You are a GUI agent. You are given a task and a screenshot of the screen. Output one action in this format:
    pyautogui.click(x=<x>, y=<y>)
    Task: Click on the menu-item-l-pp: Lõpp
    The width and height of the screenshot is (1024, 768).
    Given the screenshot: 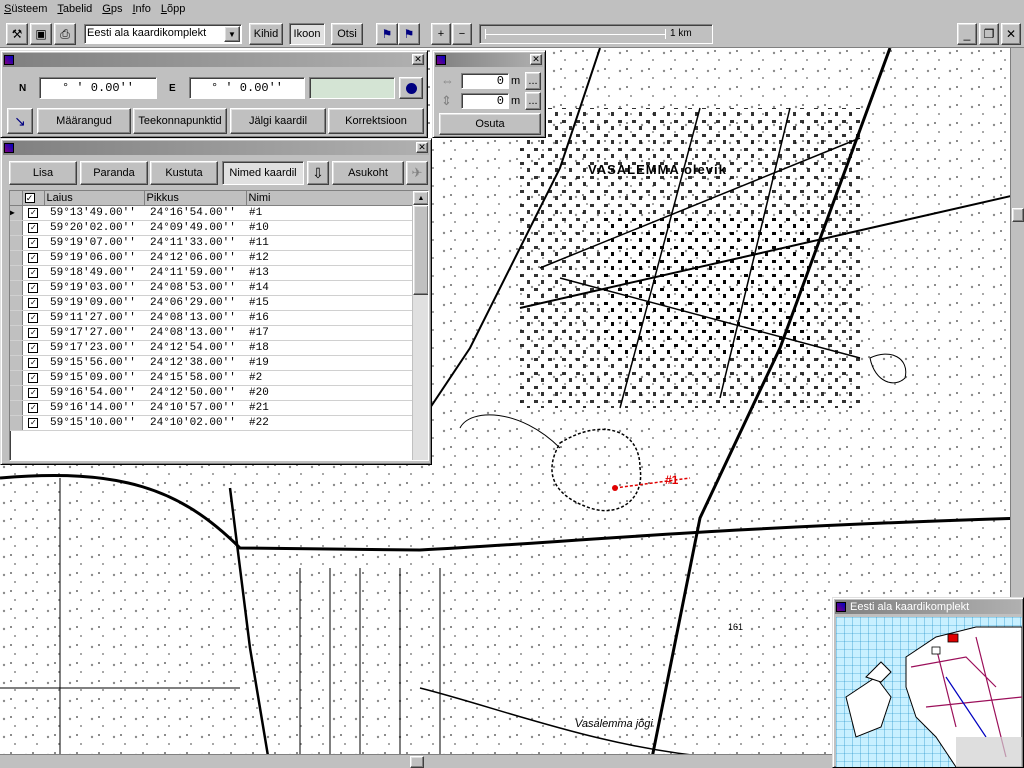 What is the action you would take?
    pyautogui.click(x=174, y=9)
    